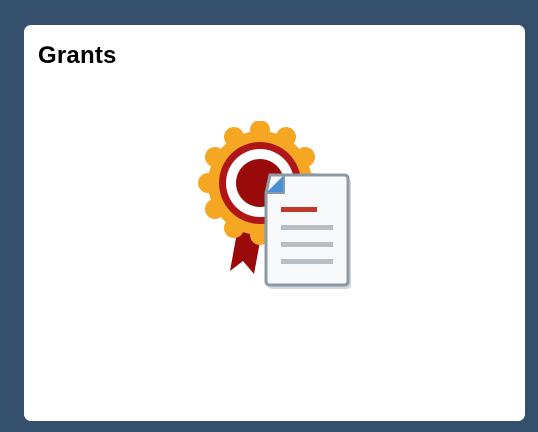 This screenshot has height=432, width=538. What do you see at coordinates (276, 205) in the screenshot?
I see `grants-award-document-icon` at bounding box center [276, 205].